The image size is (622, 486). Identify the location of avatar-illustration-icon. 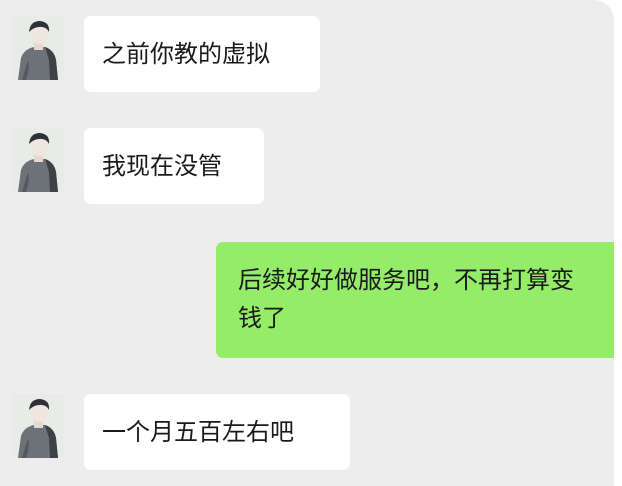
(38, 426).